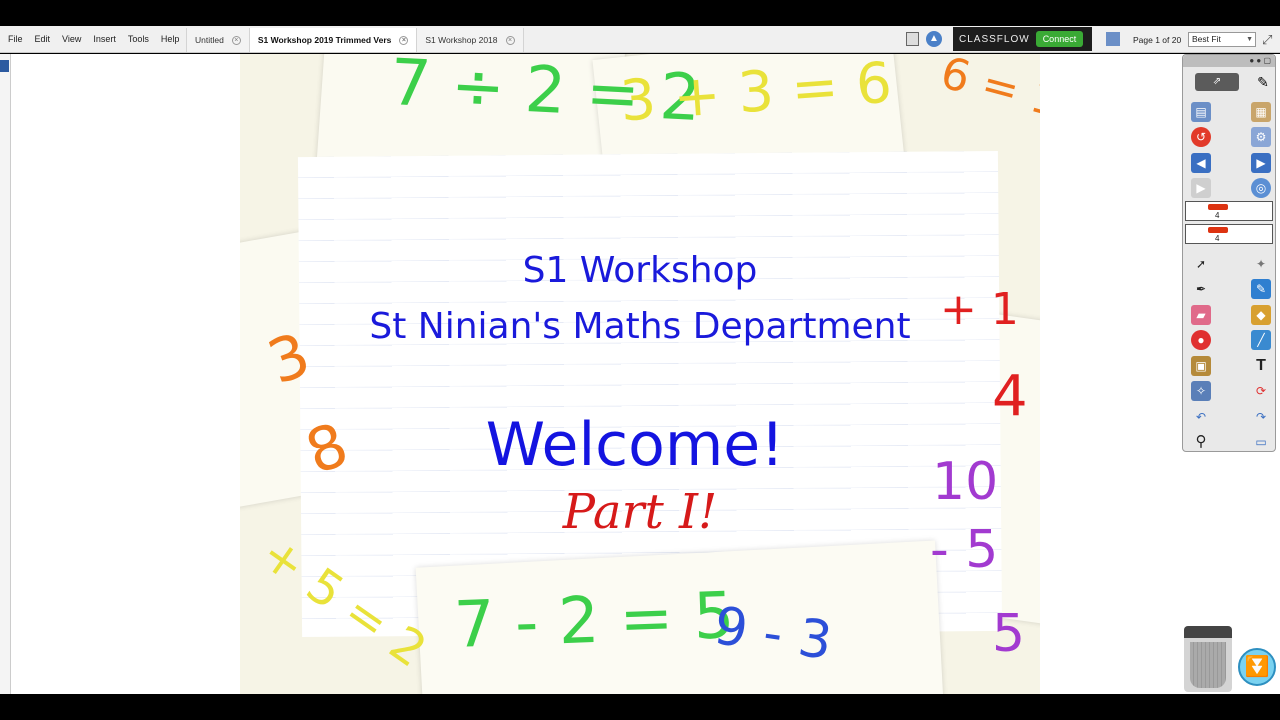 The image size is (1280, 720). Describe the element at coordinates (104, 39) in the screenshot. I see `menu-insert: Insert` at that location.